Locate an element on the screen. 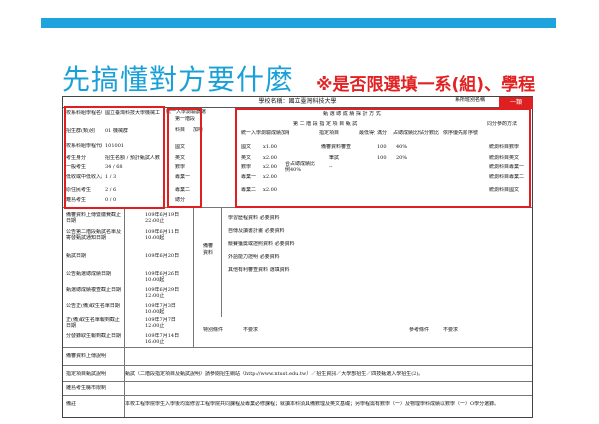  schedule-value: 109年6月19日 22:00止 is located at coordinates (162, 218).